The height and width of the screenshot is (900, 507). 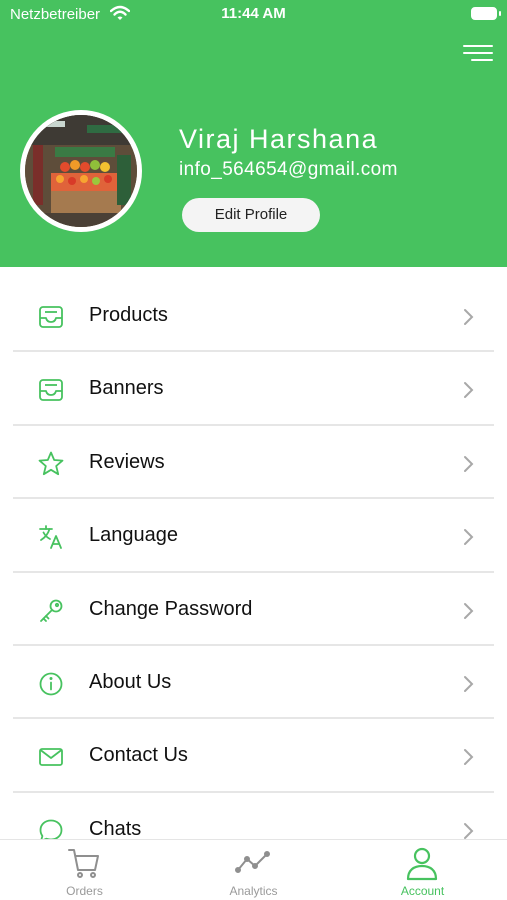 What do you see at coordinates (127, 461) in the screenshot?
I see `menu-item-label: Reviews` at bounding box center [127, 461].